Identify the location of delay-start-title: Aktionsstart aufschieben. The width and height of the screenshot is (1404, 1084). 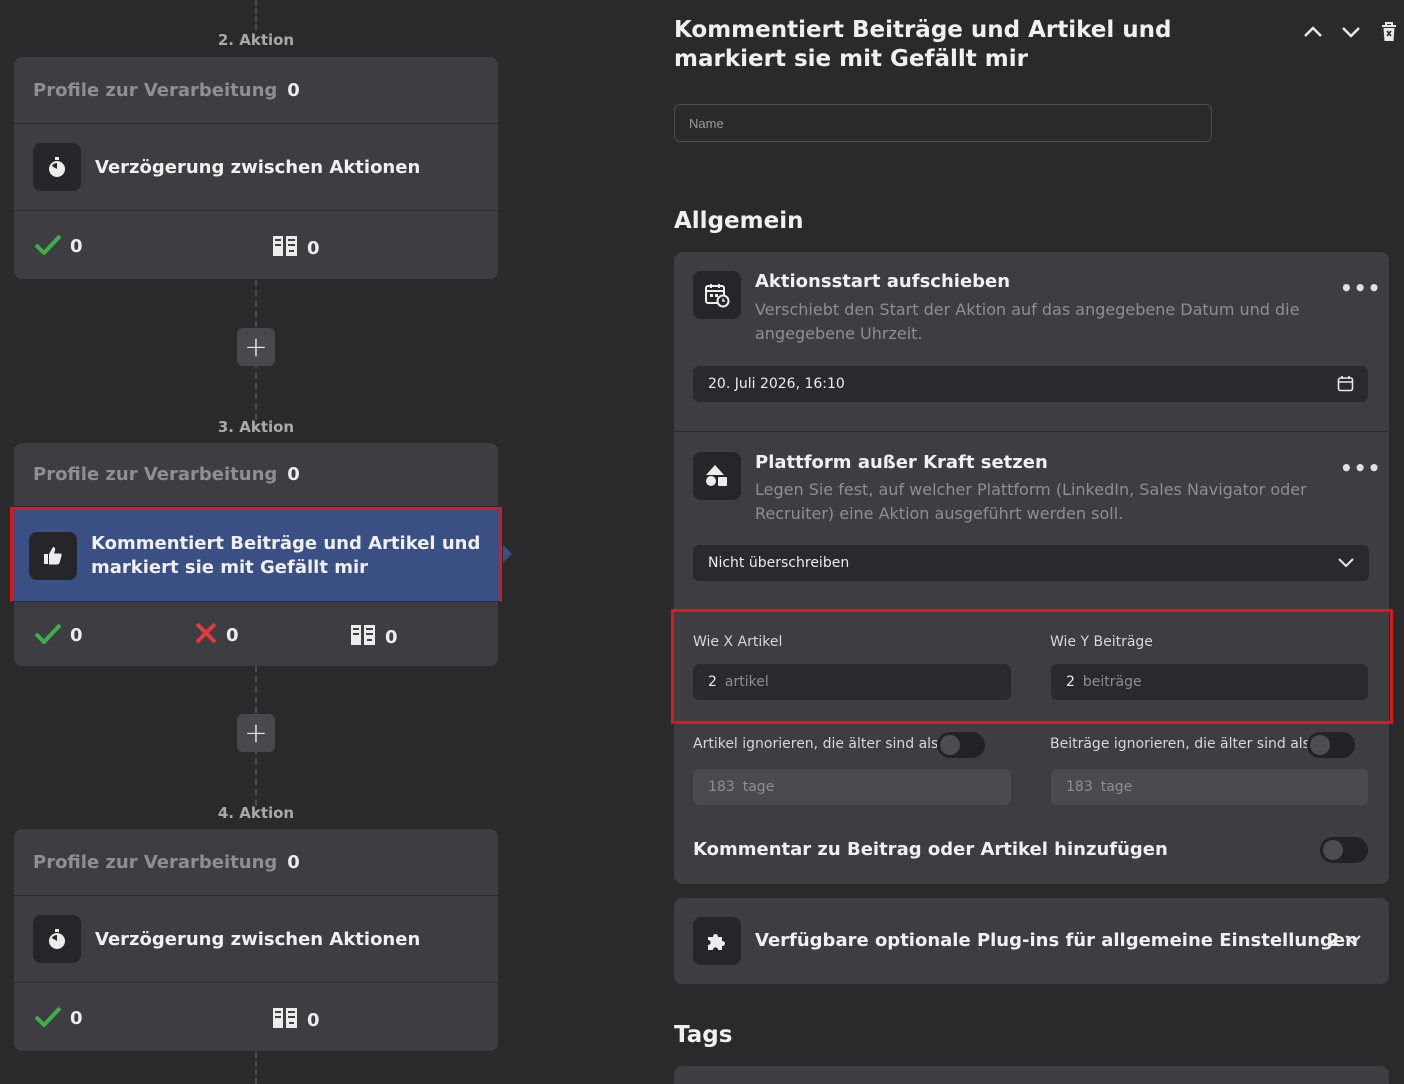
(883, 281).